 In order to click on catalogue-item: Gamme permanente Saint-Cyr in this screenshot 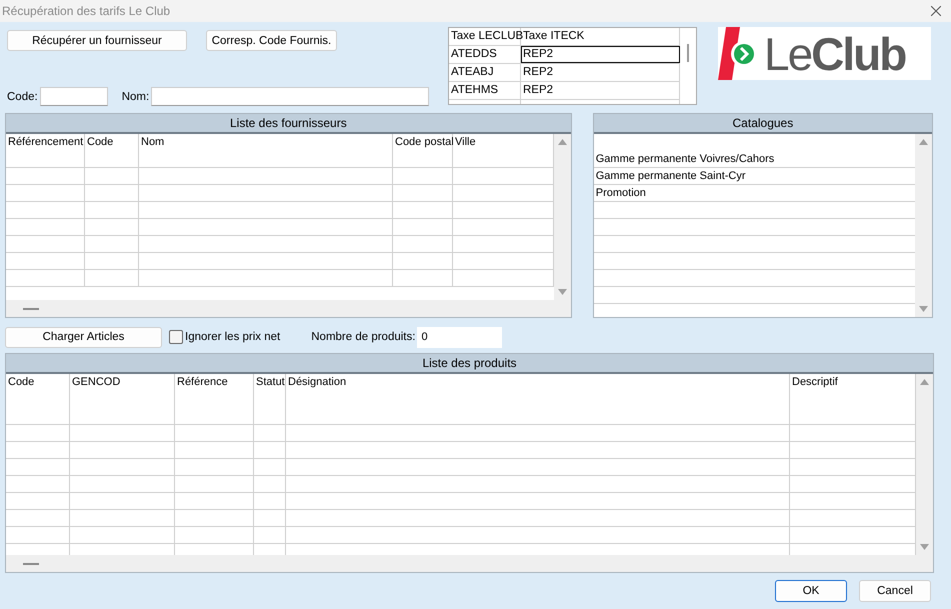, I will do `click(671, 176)`.